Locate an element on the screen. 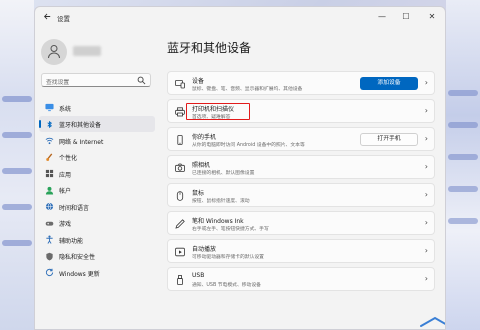  apps-icon is located at coordinates (49, 173).